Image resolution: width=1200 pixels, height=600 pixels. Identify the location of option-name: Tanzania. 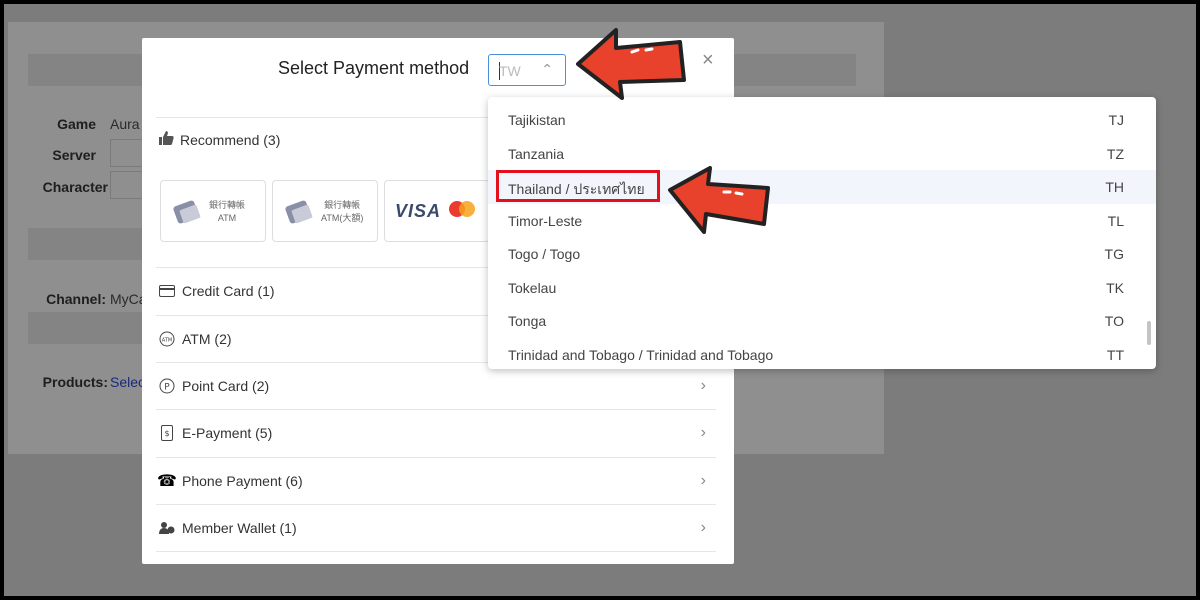
(536, 154).